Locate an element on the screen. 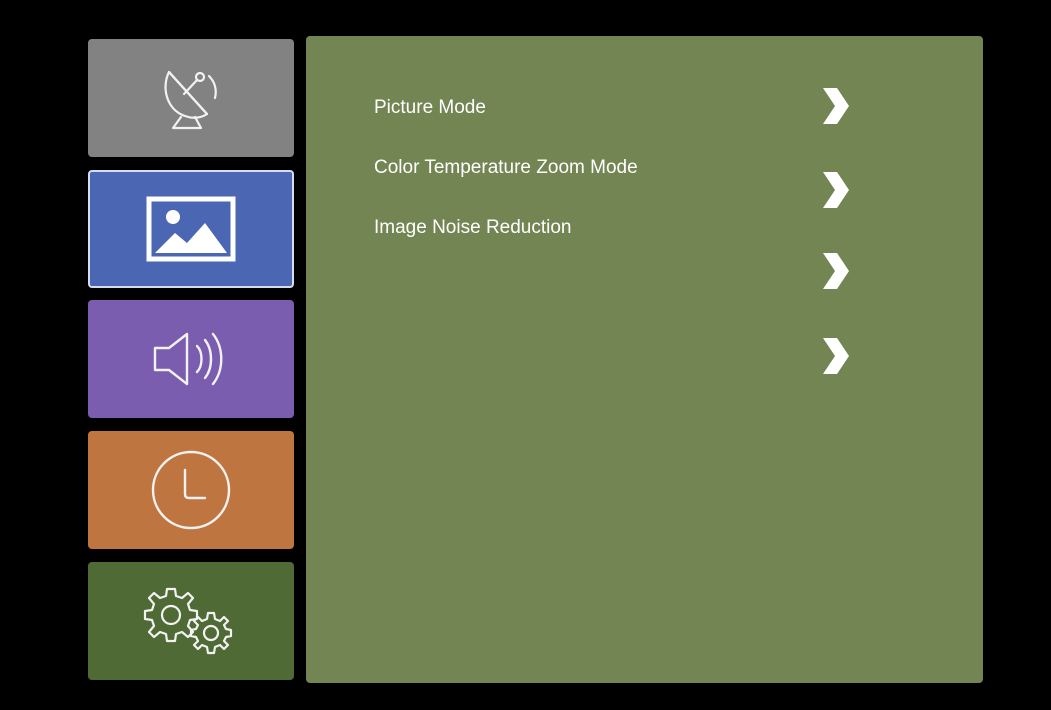  satellite-dish-icon is located at coordinates (190, 100).